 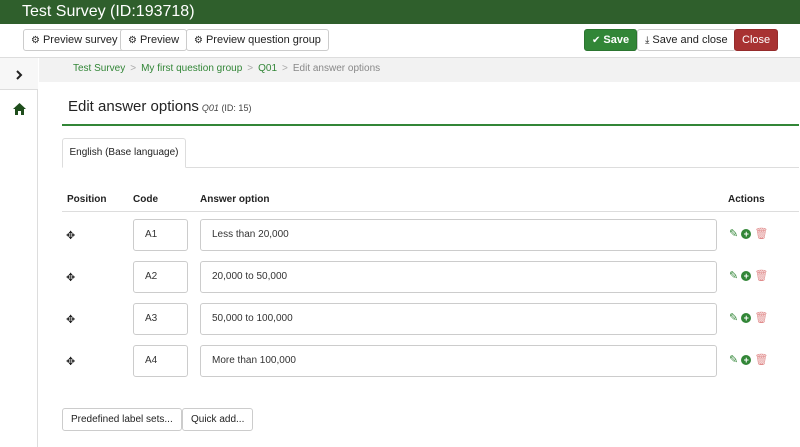 What do you see at coordinates (430, 125) in the screenshot?
I see `title-divider` at bounding box center [430, 125].